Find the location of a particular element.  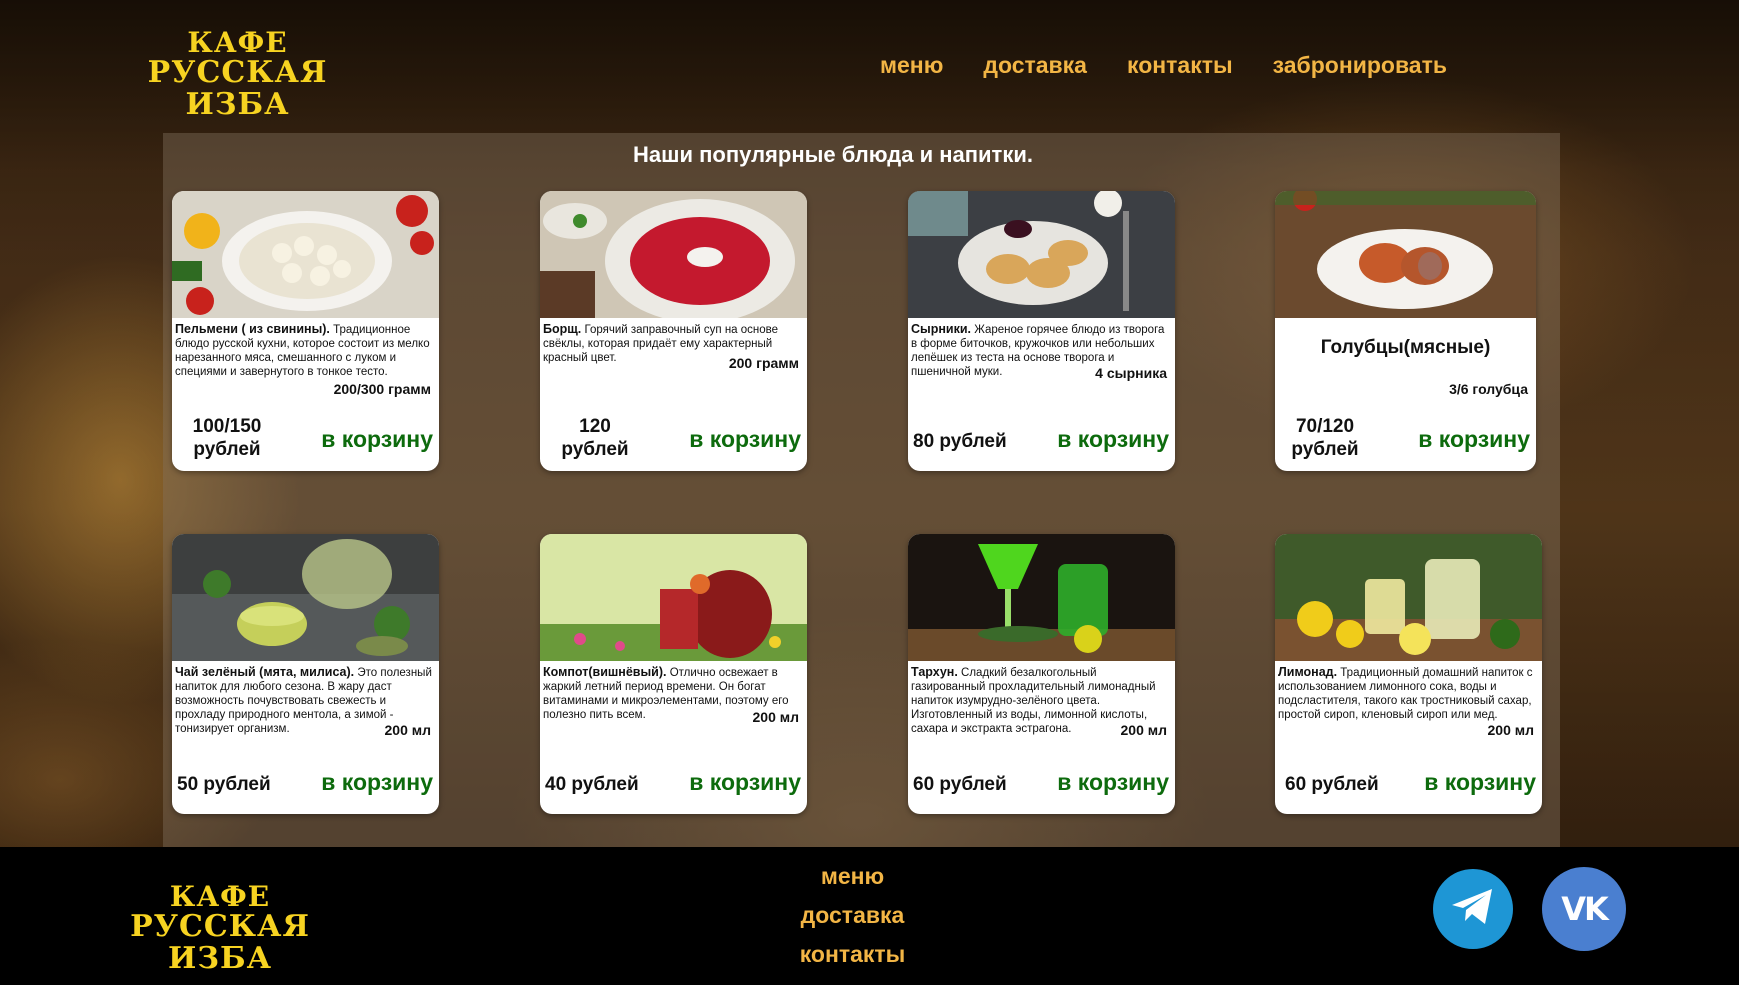

lemonade-price: 60 рублей is located at coordinates (1332, 784).